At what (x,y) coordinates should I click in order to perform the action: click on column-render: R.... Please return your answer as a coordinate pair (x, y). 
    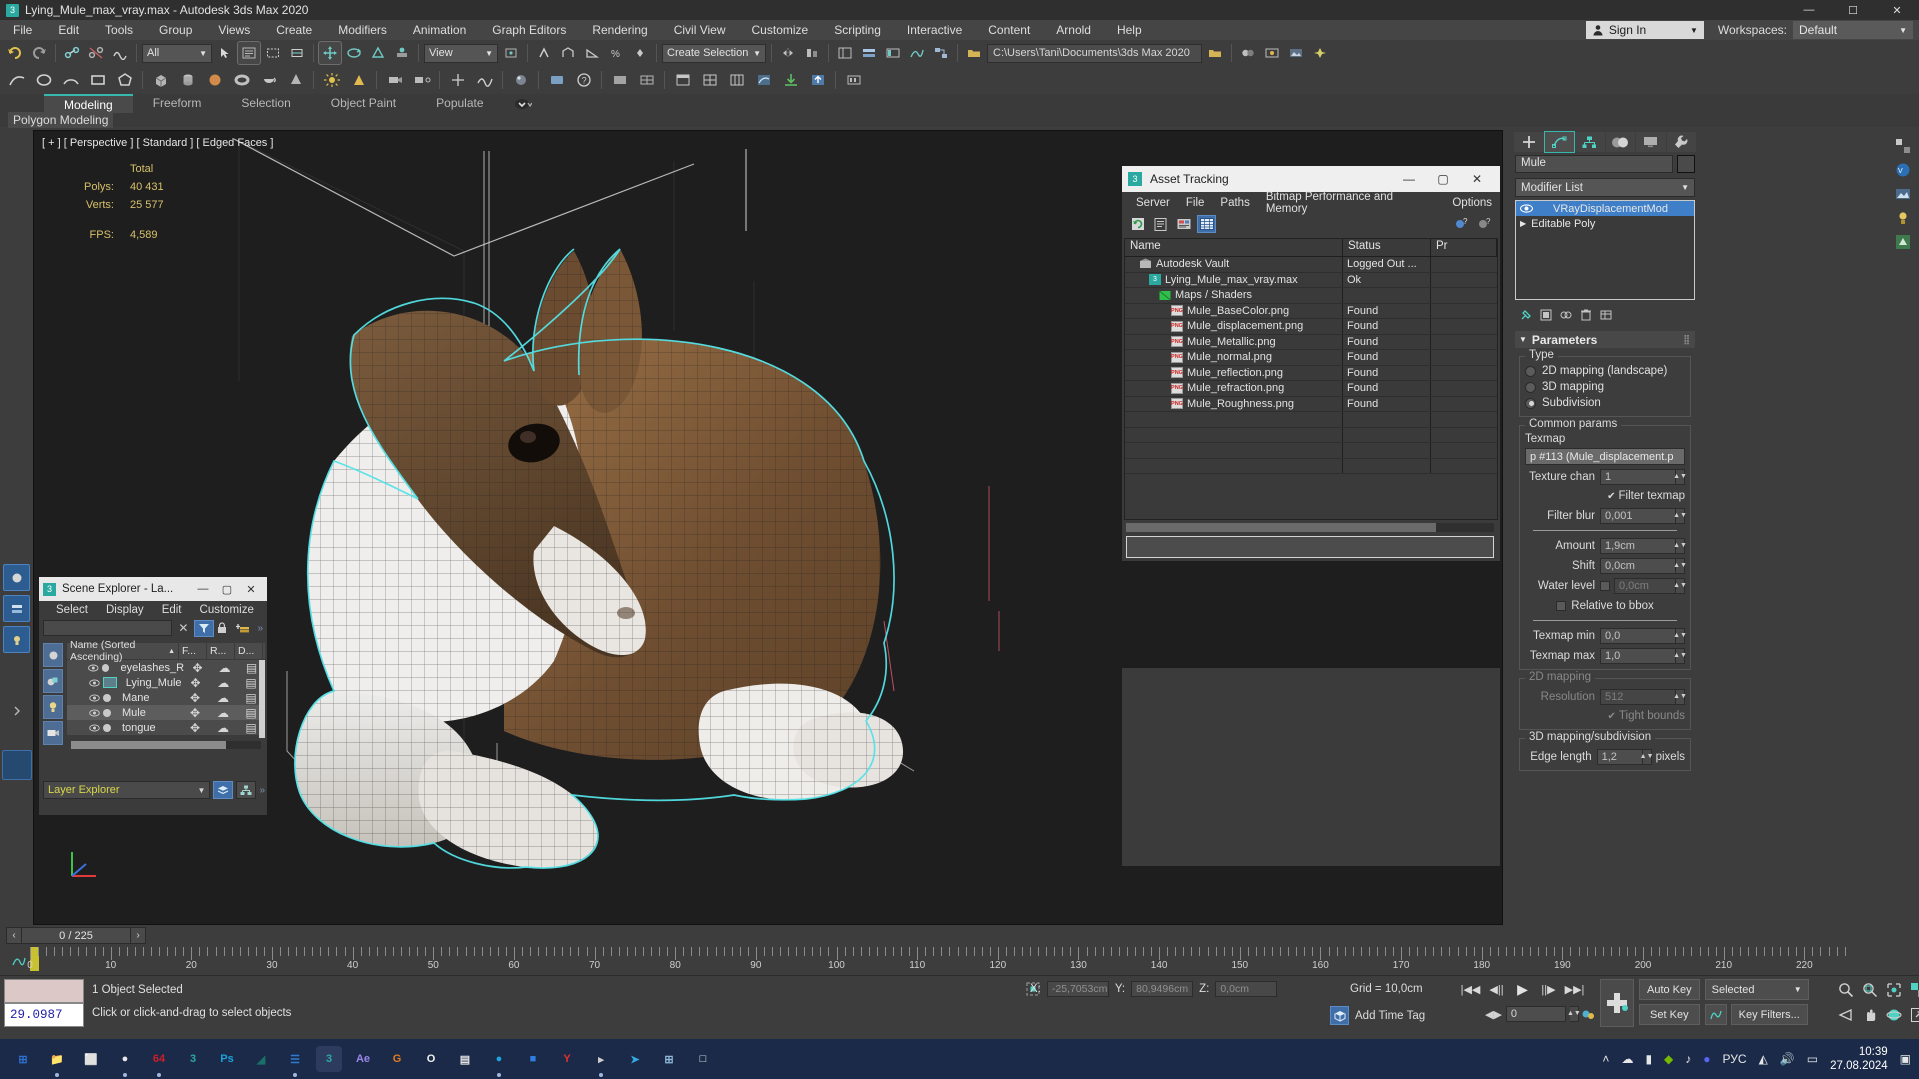
    Looking at the image, I should click on (221, 651).